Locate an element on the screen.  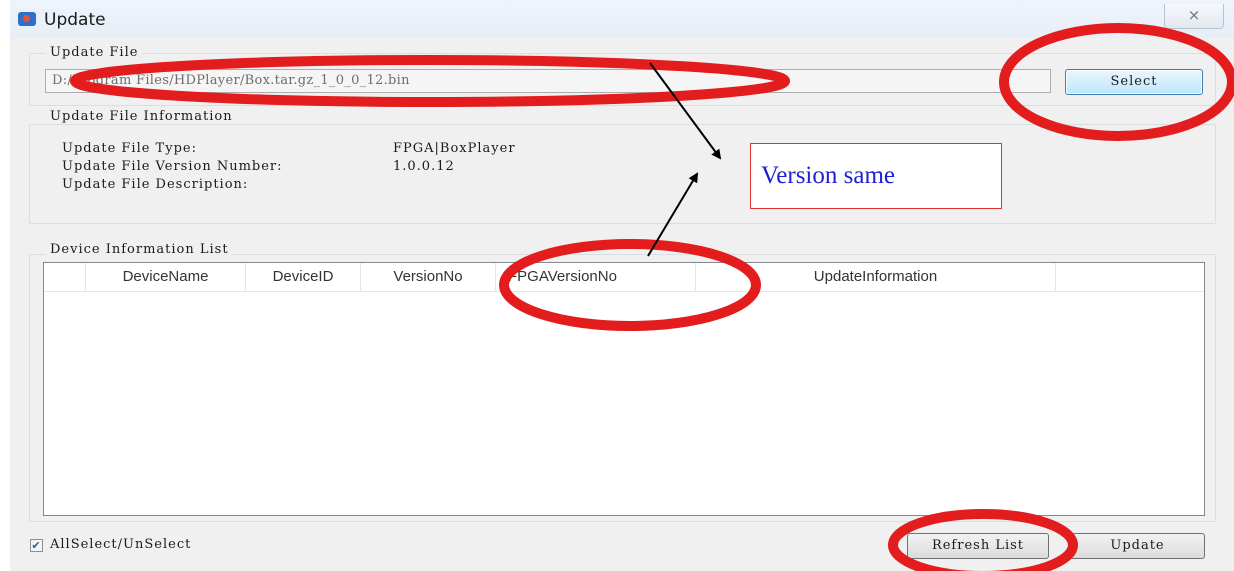
column-header-fpga-version-no: FPGAVersionNo is located at coordinates (596, 277).